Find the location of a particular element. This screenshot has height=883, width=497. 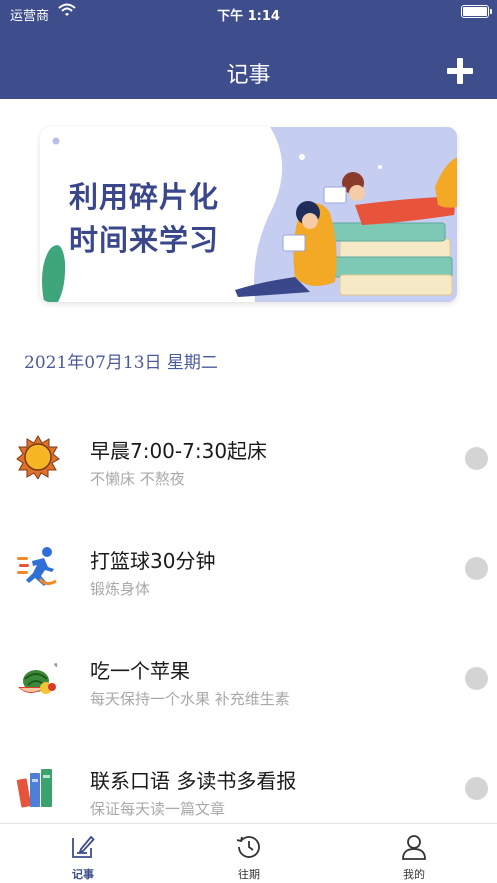

todo-title: 早晨7:00-7:30起床 is located at coordinates (179, 451).